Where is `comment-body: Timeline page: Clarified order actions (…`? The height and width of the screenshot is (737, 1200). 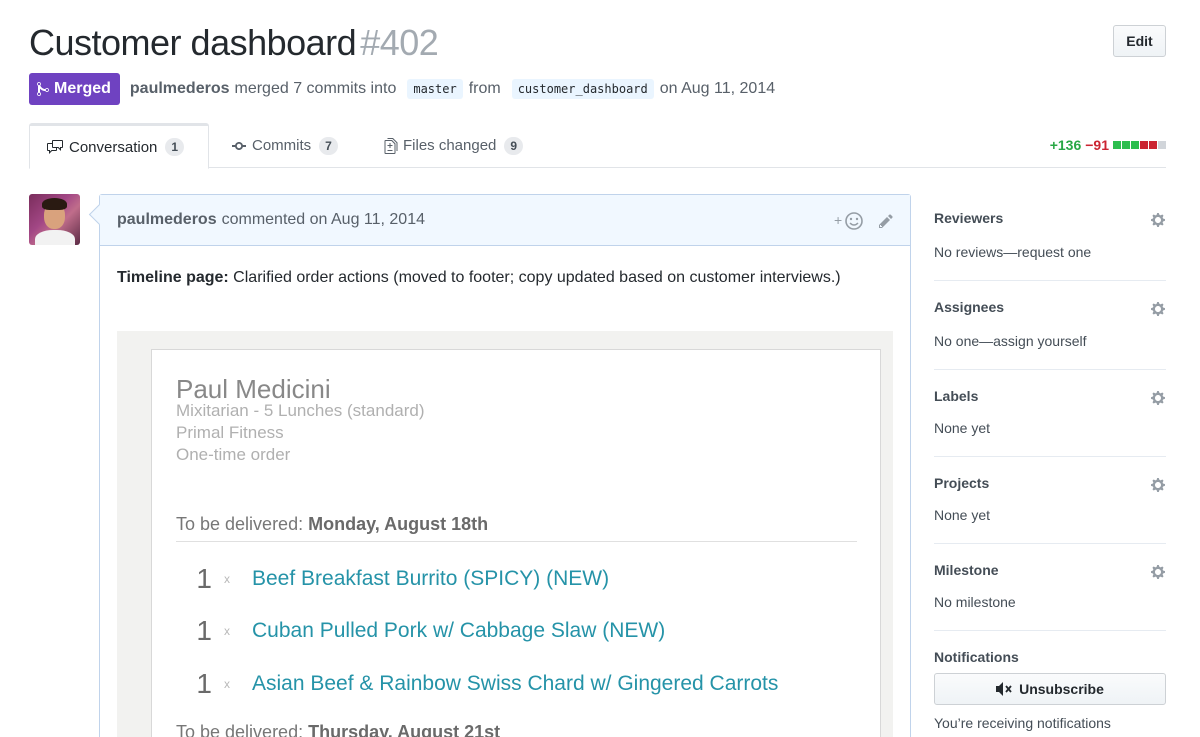
comment-body: Timeline page: Clarified order actions (… is located at coordinates (505, 268).